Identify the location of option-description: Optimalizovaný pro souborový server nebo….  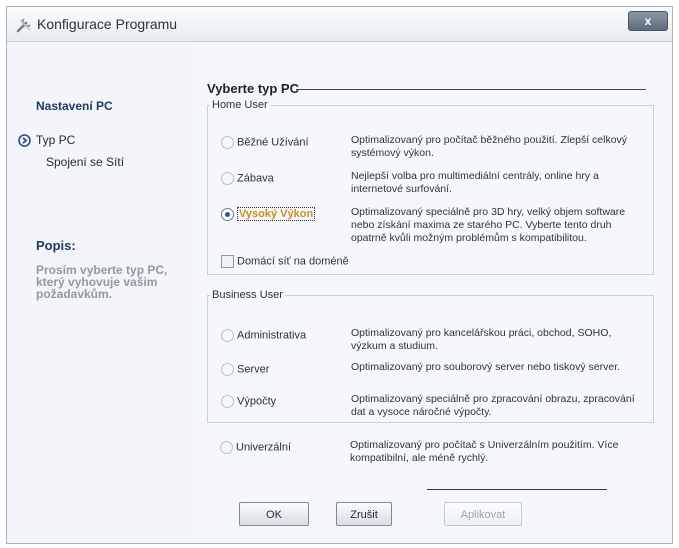
(486, 367).